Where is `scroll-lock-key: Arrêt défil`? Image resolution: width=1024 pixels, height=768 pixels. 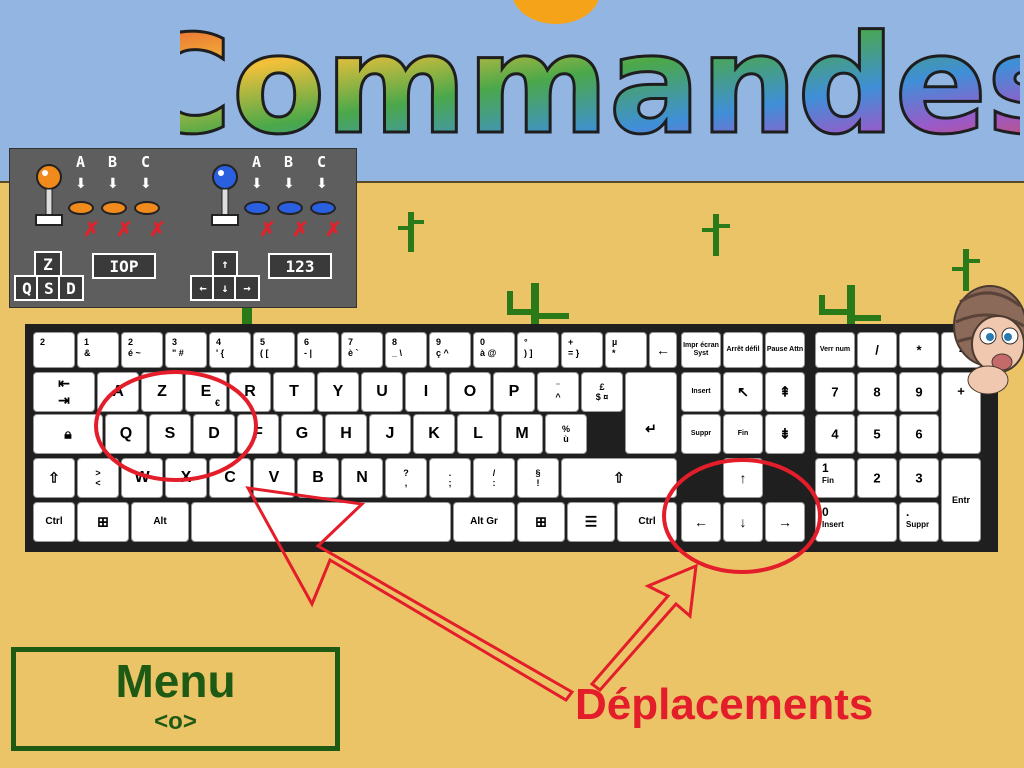 scroll-lock-key: Arrêt défil is located at coordinates (743, 350).